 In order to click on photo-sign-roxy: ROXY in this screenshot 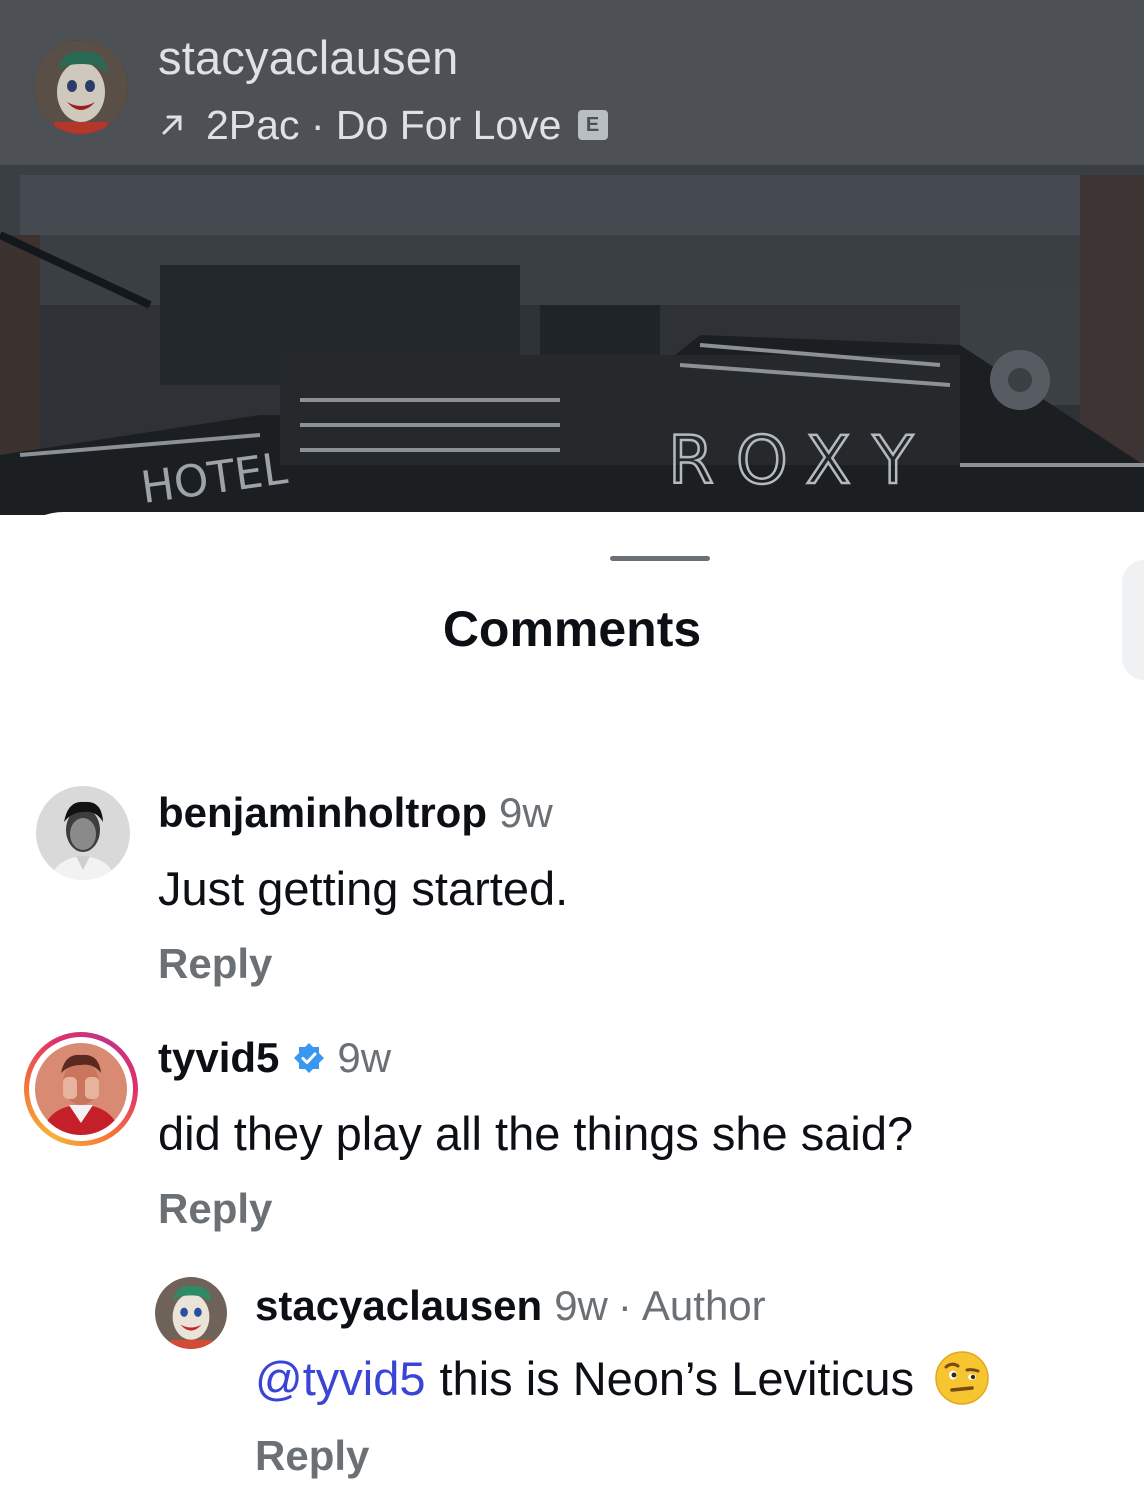, I will do `click(801, 460)`.